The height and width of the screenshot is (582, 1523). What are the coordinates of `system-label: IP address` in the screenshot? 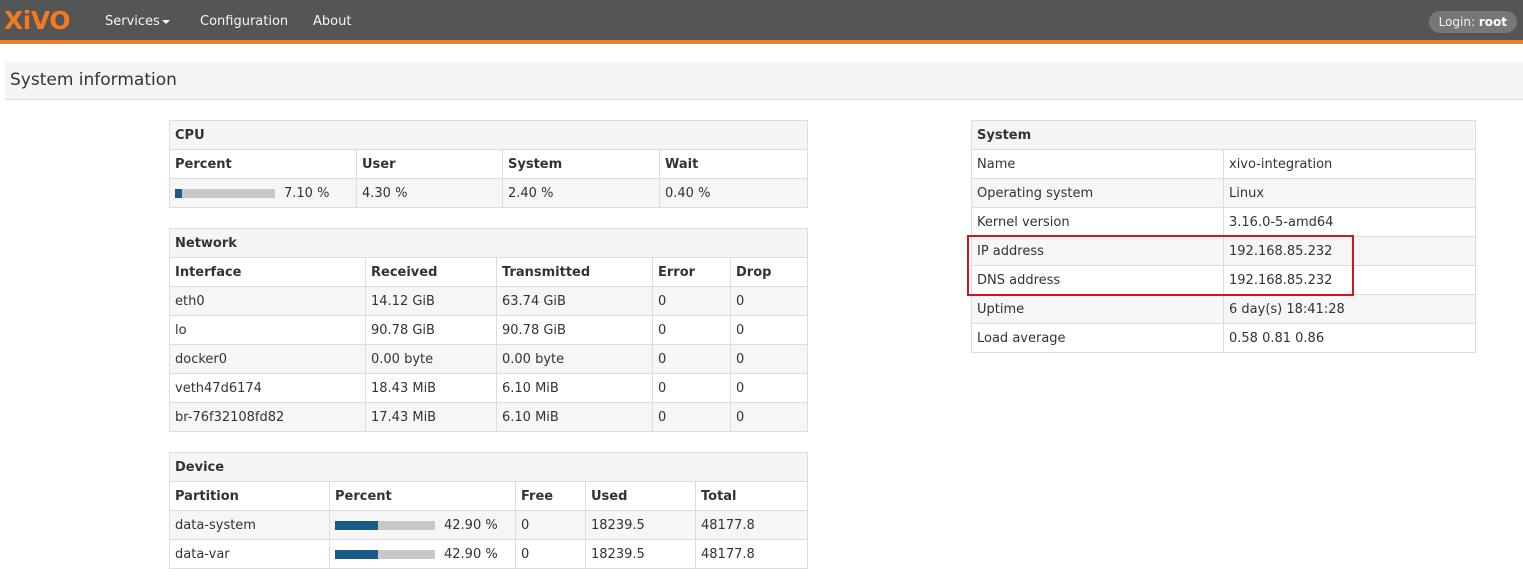 It's located at (1097, 251).